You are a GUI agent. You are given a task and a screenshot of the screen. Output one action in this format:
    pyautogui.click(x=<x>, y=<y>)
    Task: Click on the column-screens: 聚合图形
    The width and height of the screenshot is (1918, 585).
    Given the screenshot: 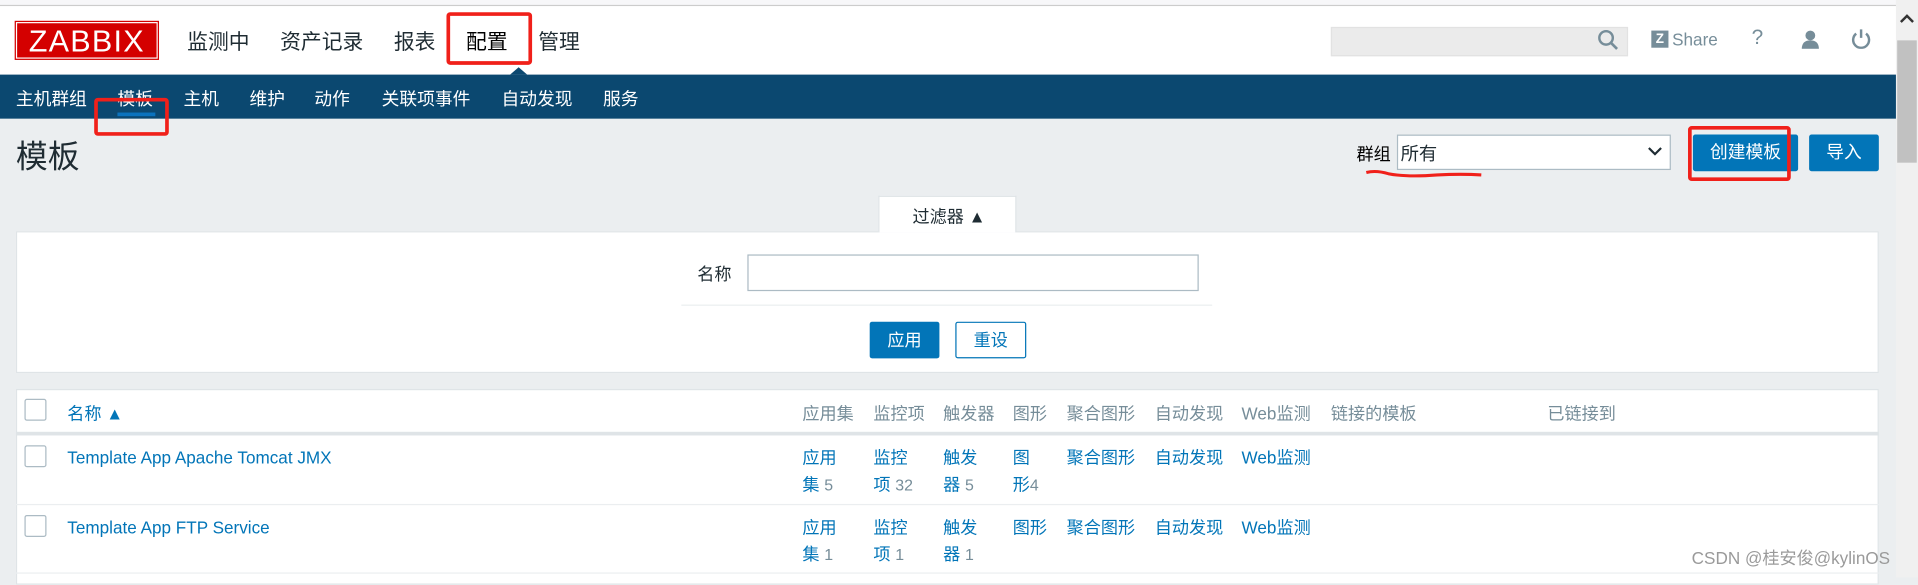 What is the action you would take?
    pyautogui.click(x=1101, y=413)
    